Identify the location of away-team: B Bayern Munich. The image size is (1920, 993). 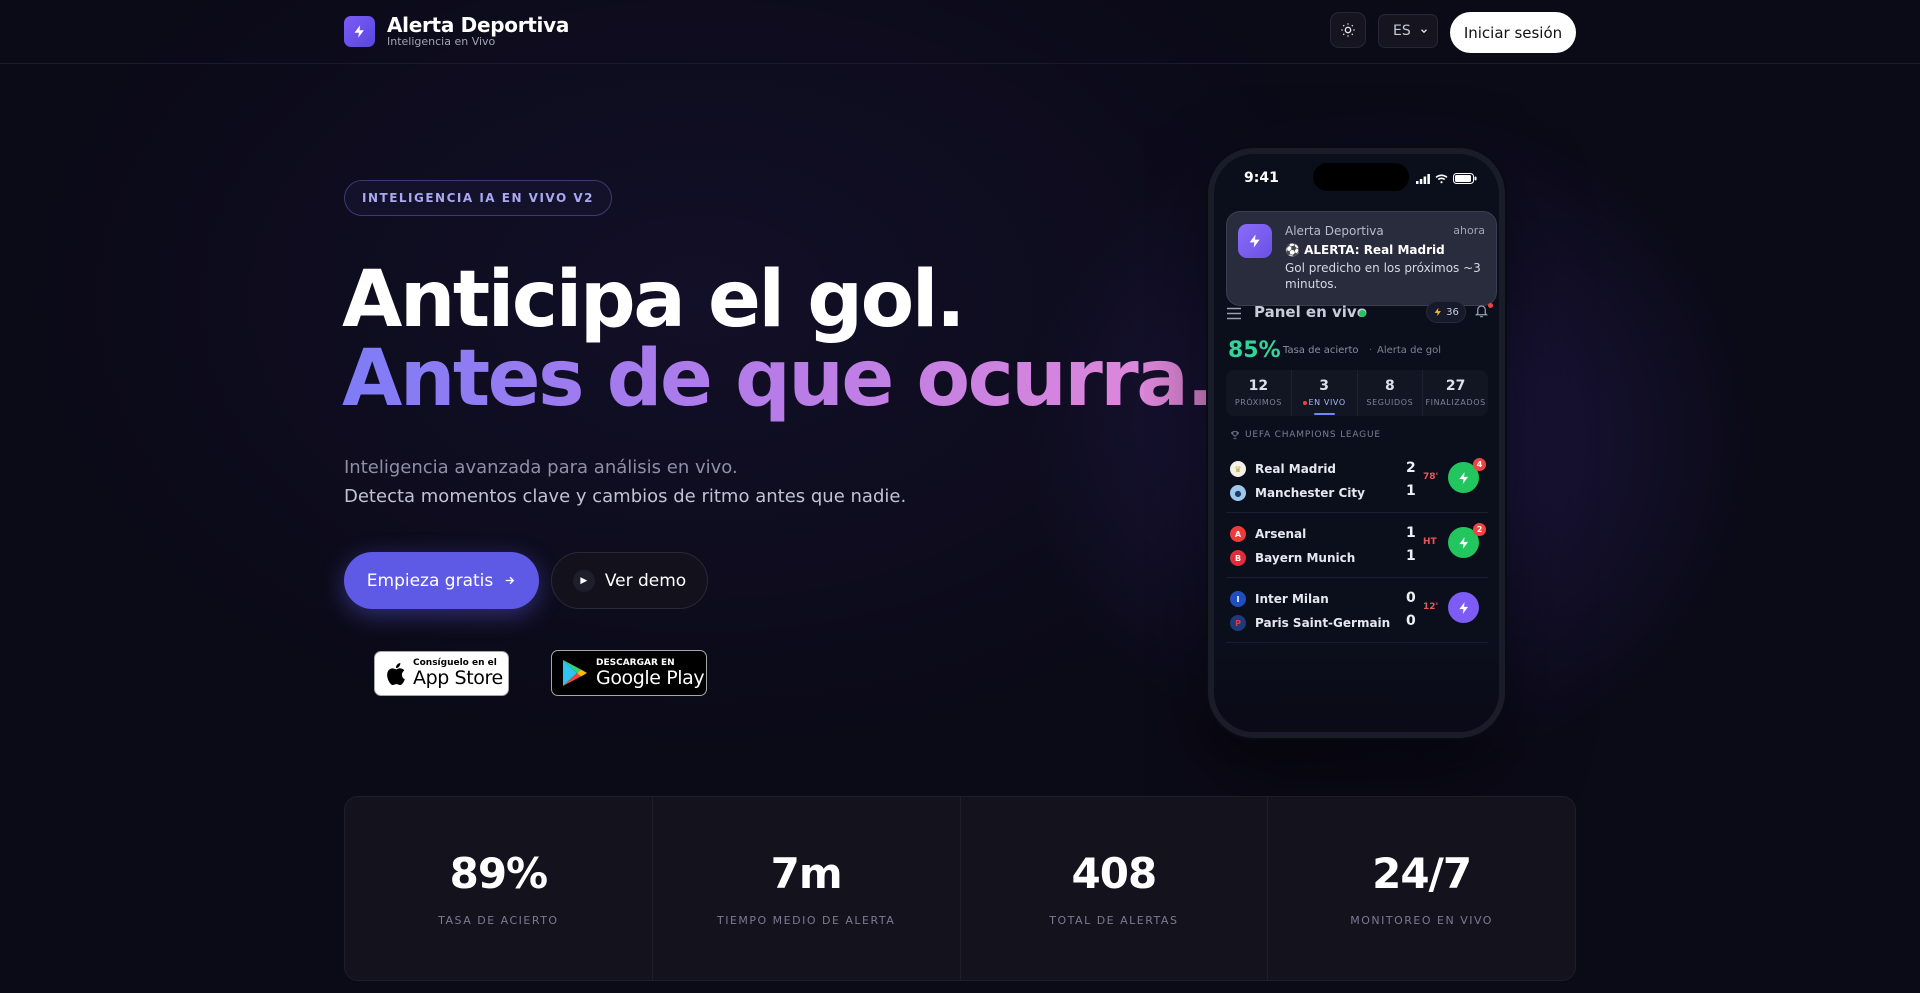
(1292, 558).